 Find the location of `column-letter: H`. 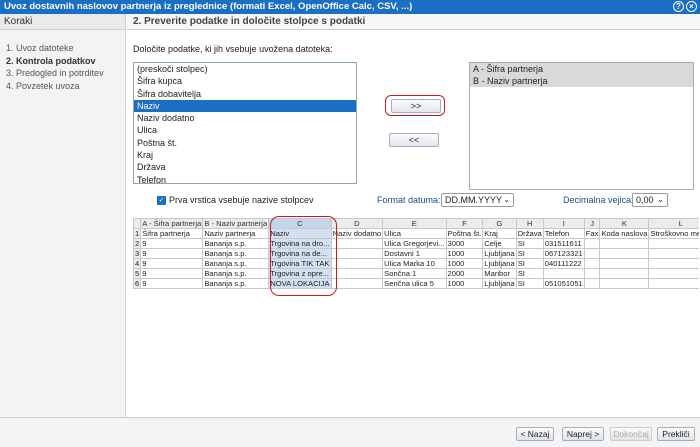

column-letter: H is located at coordinates (529, 223).